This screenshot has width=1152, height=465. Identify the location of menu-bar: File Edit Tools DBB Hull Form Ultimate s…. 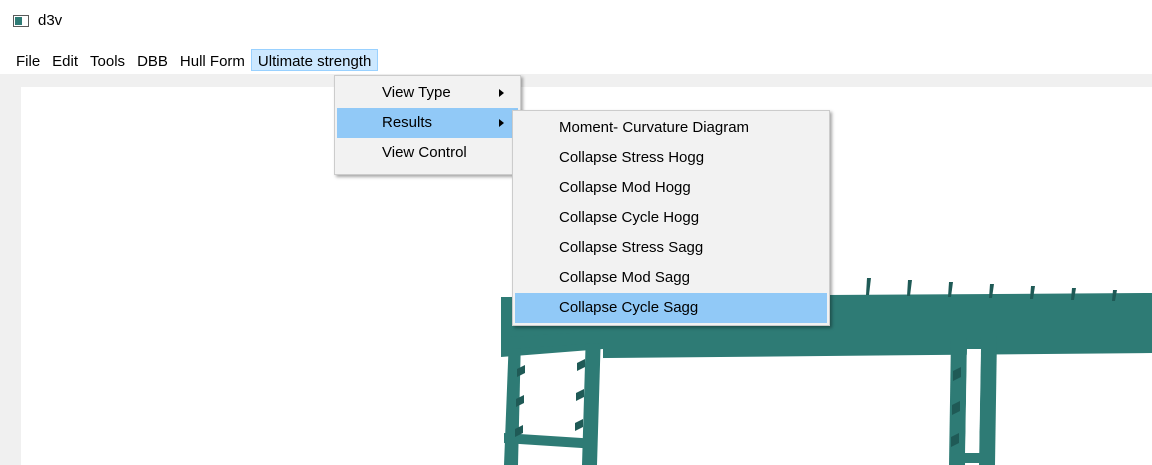
(576, 60).